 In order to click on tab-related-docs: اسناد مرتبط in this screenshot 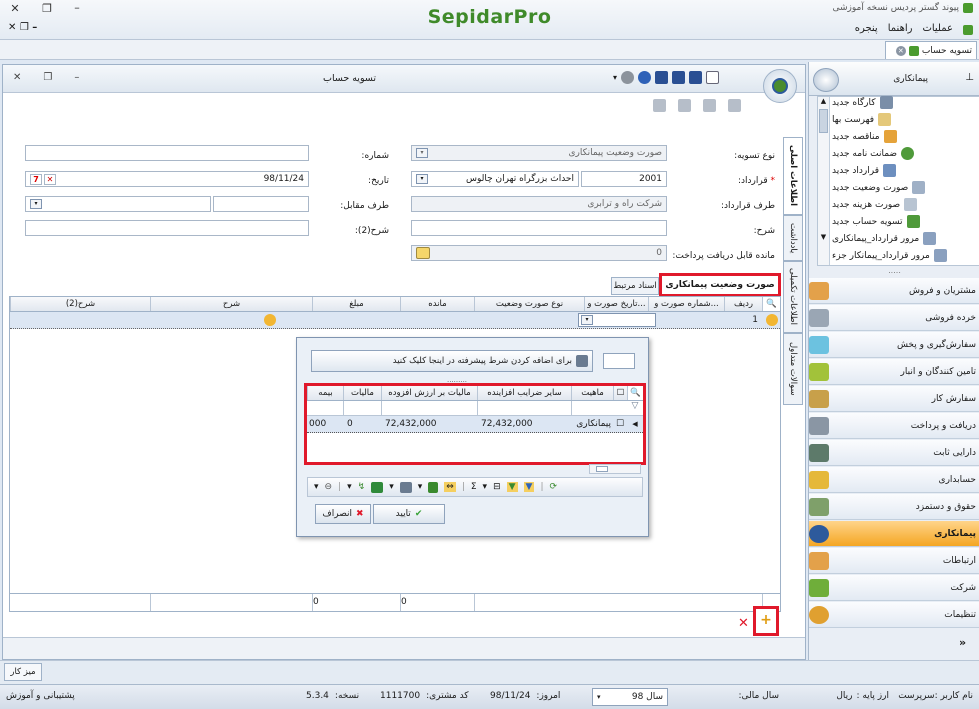, I will do `click(635, 286)`.